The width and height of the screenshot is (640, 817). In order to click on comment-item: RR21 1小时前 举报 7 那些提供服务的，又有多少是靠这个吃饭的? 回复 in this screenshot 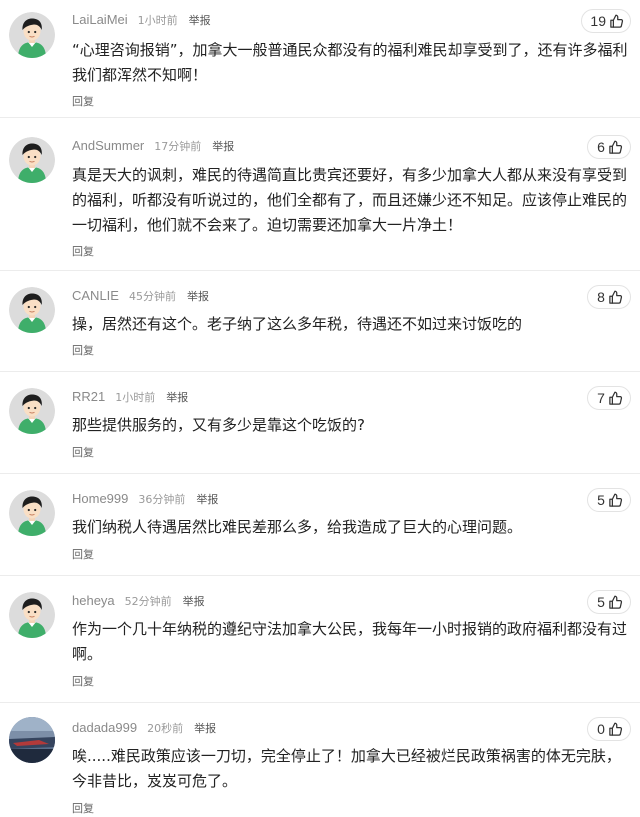, I will do `click(320, 423)`.